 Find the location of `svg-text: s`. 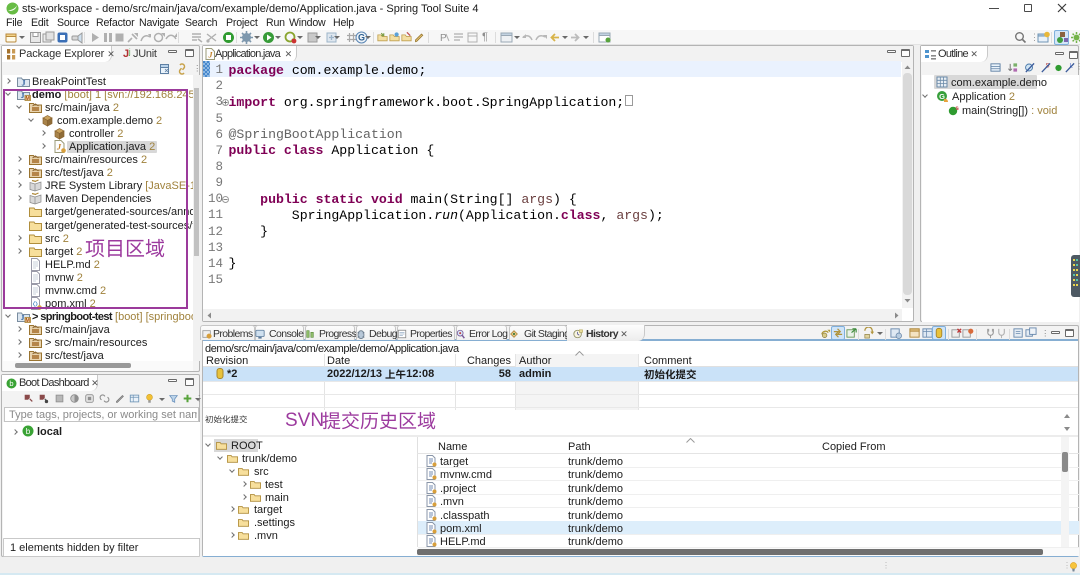

svg-text: s is located at coordinates (957, 108).